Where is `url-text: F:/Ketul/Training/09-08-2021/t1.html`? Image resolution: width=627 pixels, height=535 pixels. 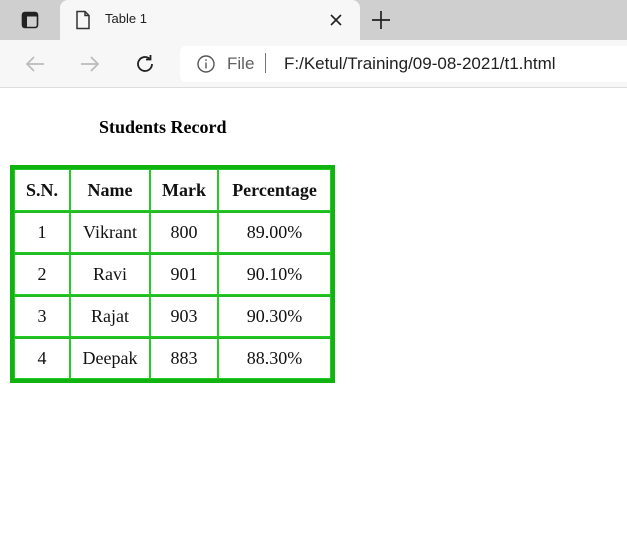
url-text: F:/Ketul/Training/09-08-2021/t1.html is located at coordinates (420, 64).